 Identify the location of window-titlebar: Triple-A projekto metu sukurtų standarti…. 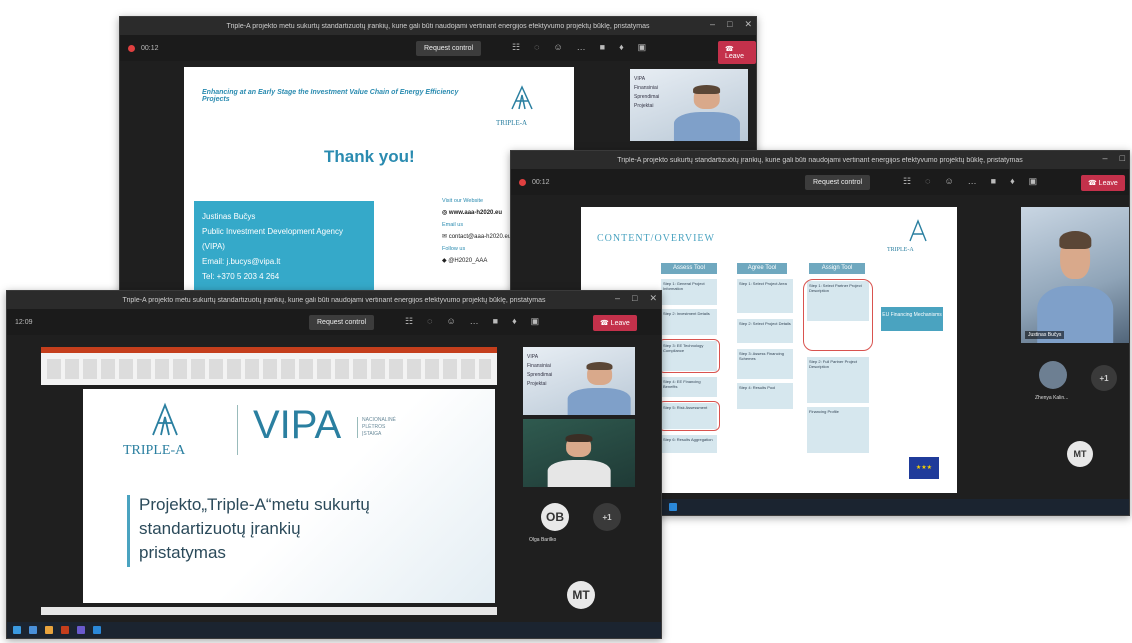
(438, 26).